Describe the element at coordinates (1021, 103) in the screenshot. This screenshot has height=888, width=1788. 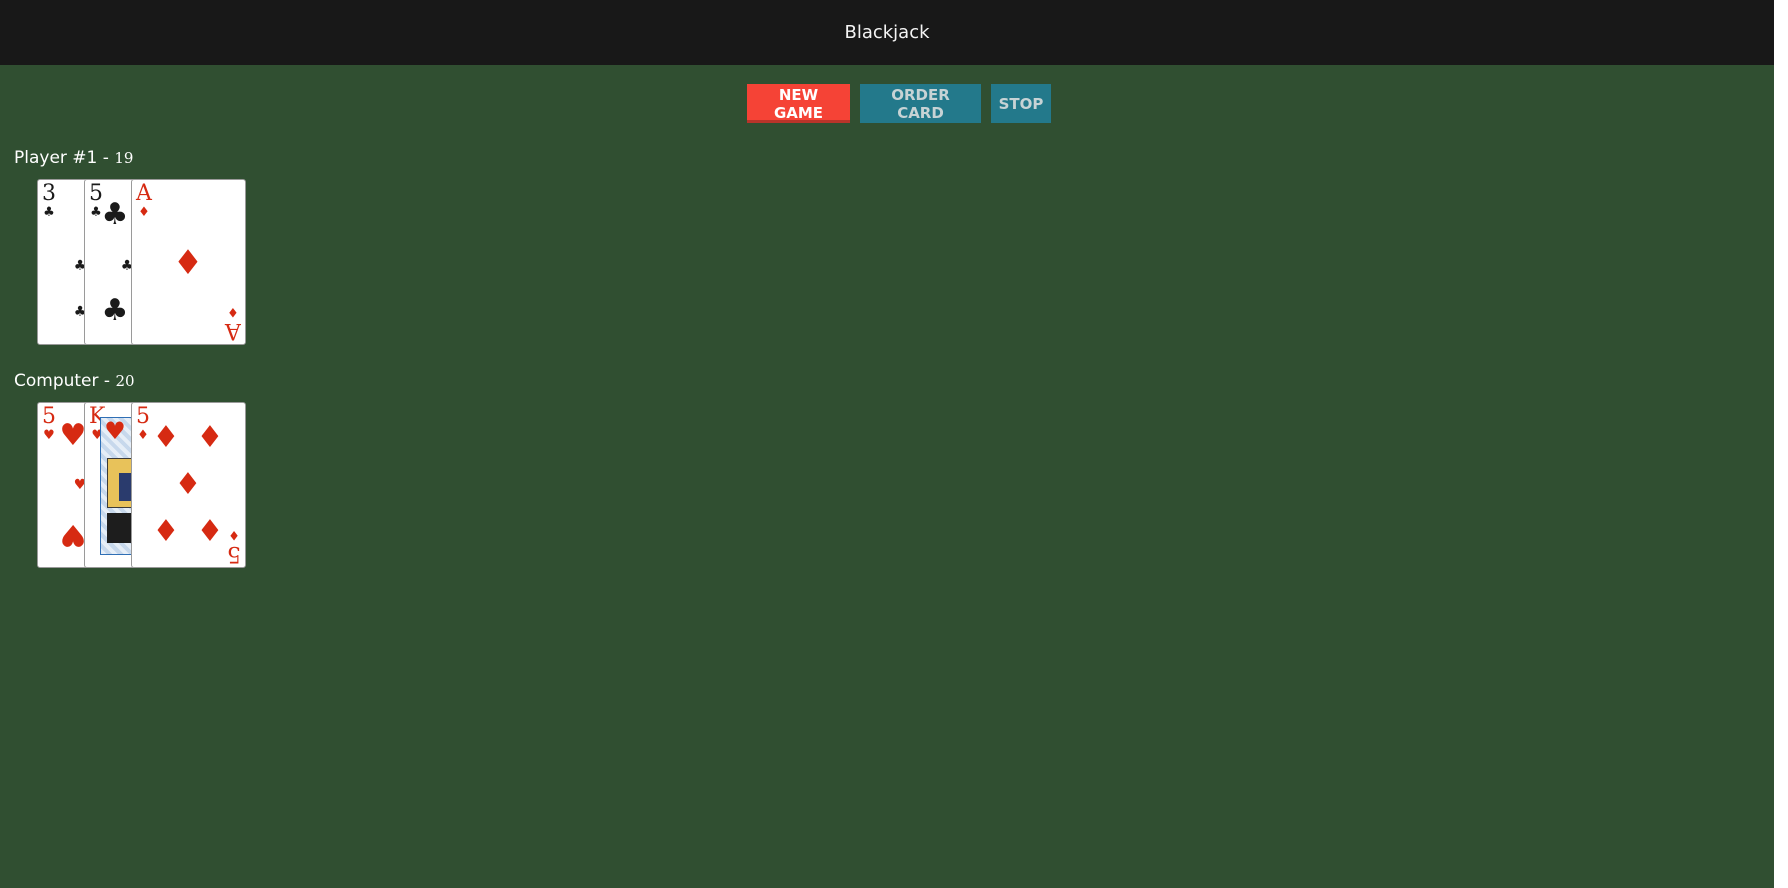
I see `stop-button: STOP` at that location.